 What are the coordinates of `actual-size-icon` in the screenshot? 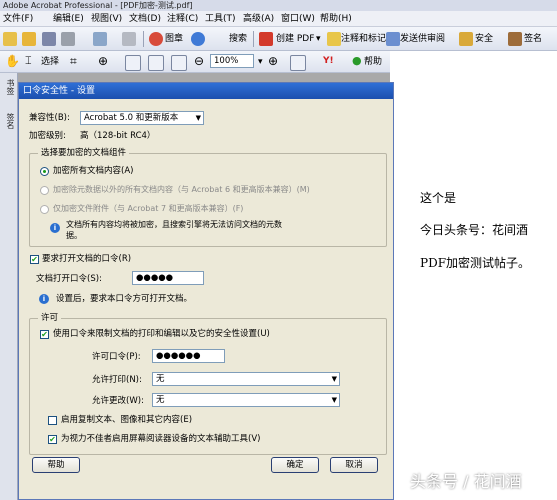 It's located at (133, 63).